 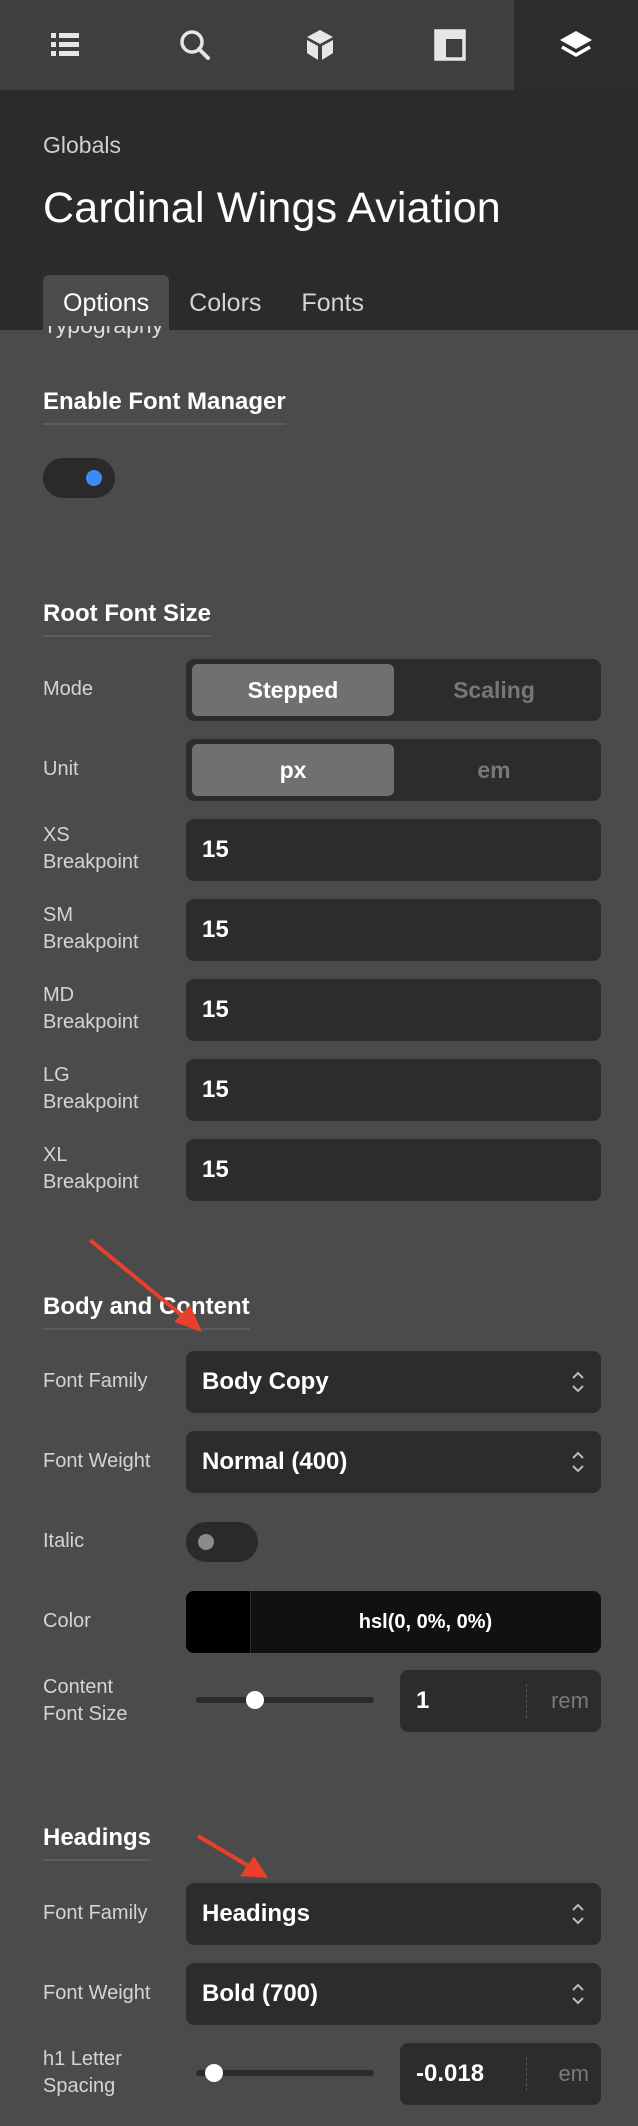 I want to click on unit-option-em: em, so click(x=494, y=770).